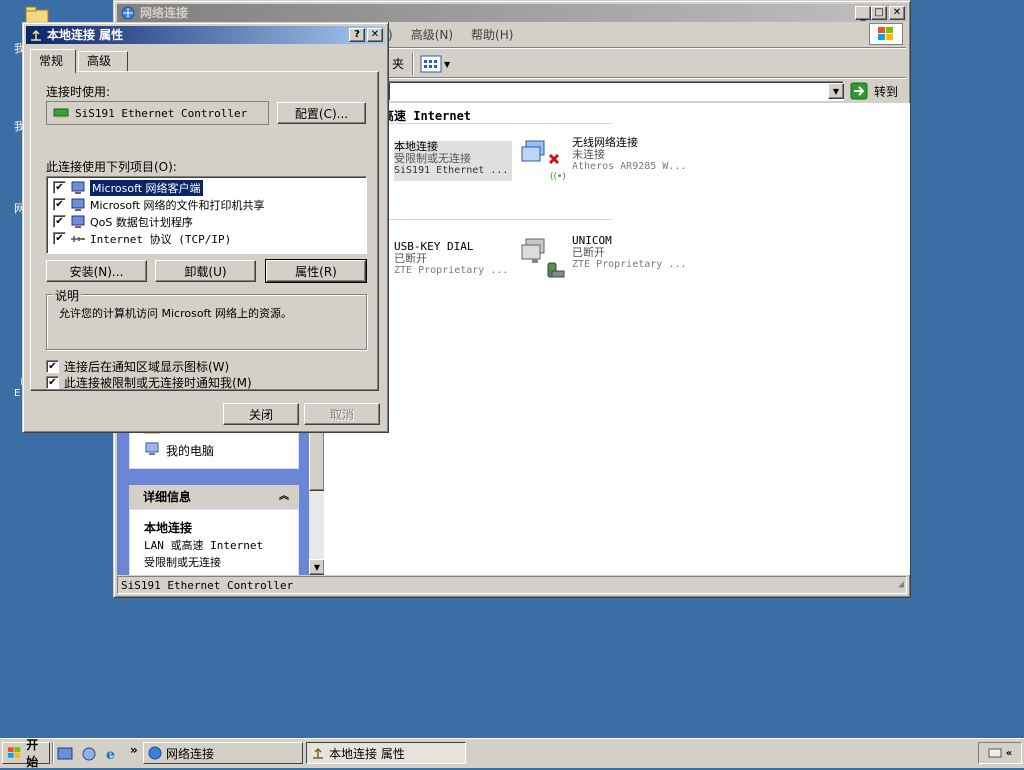  I want to click on tab-general: 常规, so click(53, 61).